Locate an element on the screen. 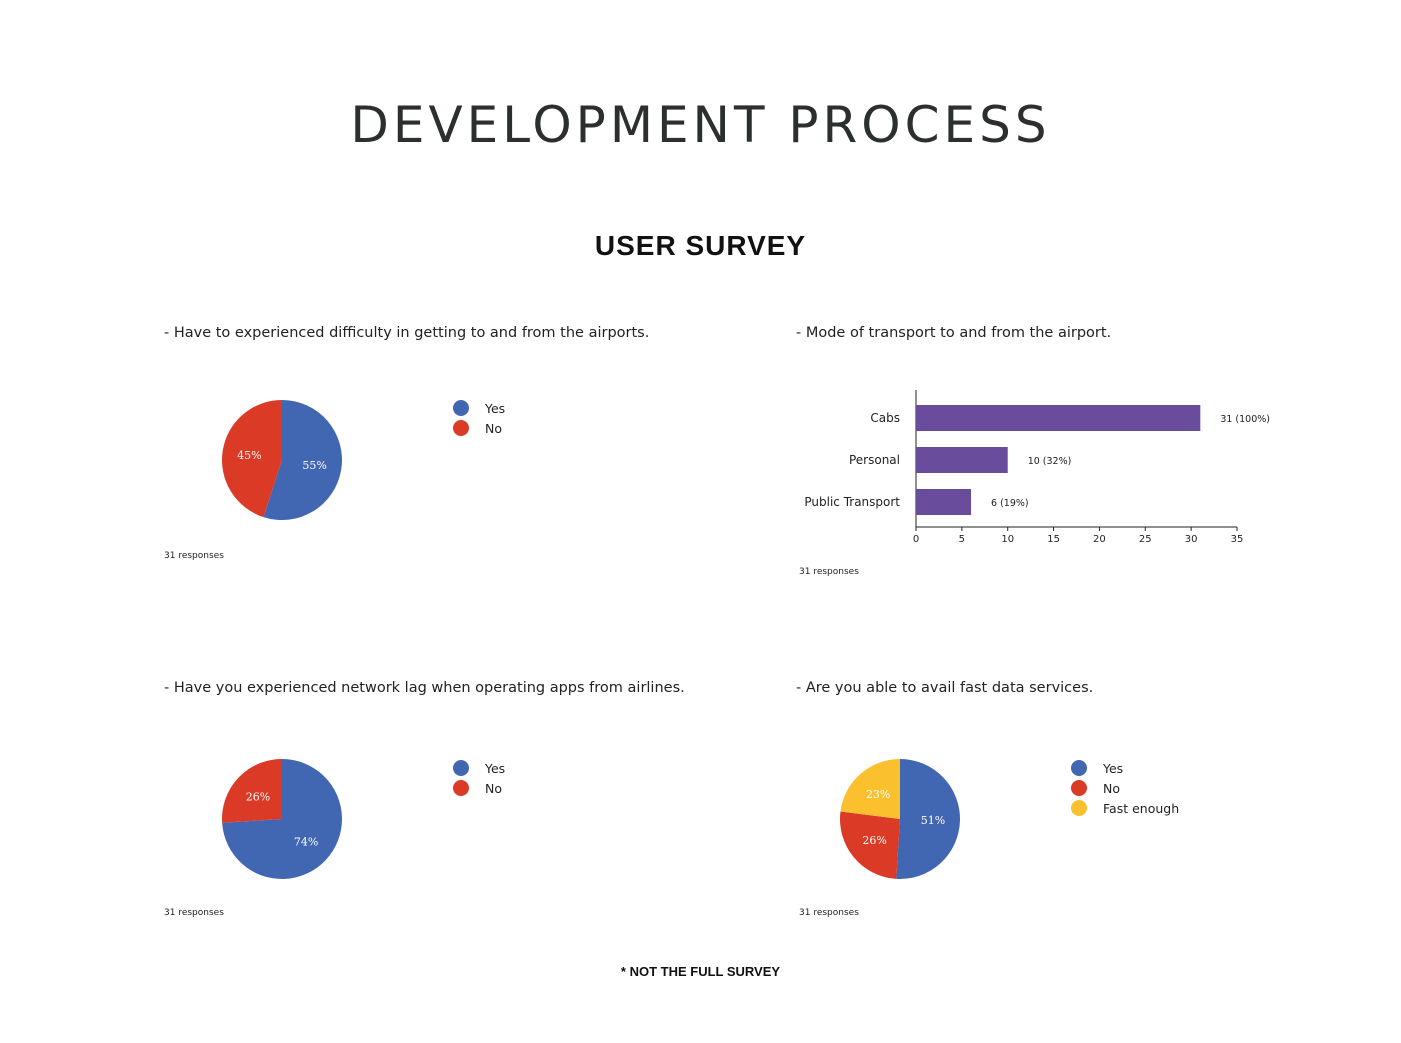 This screenshot has height=1043, width=1401. legend-label: Fast enough is located at coordinates (1141, 808).